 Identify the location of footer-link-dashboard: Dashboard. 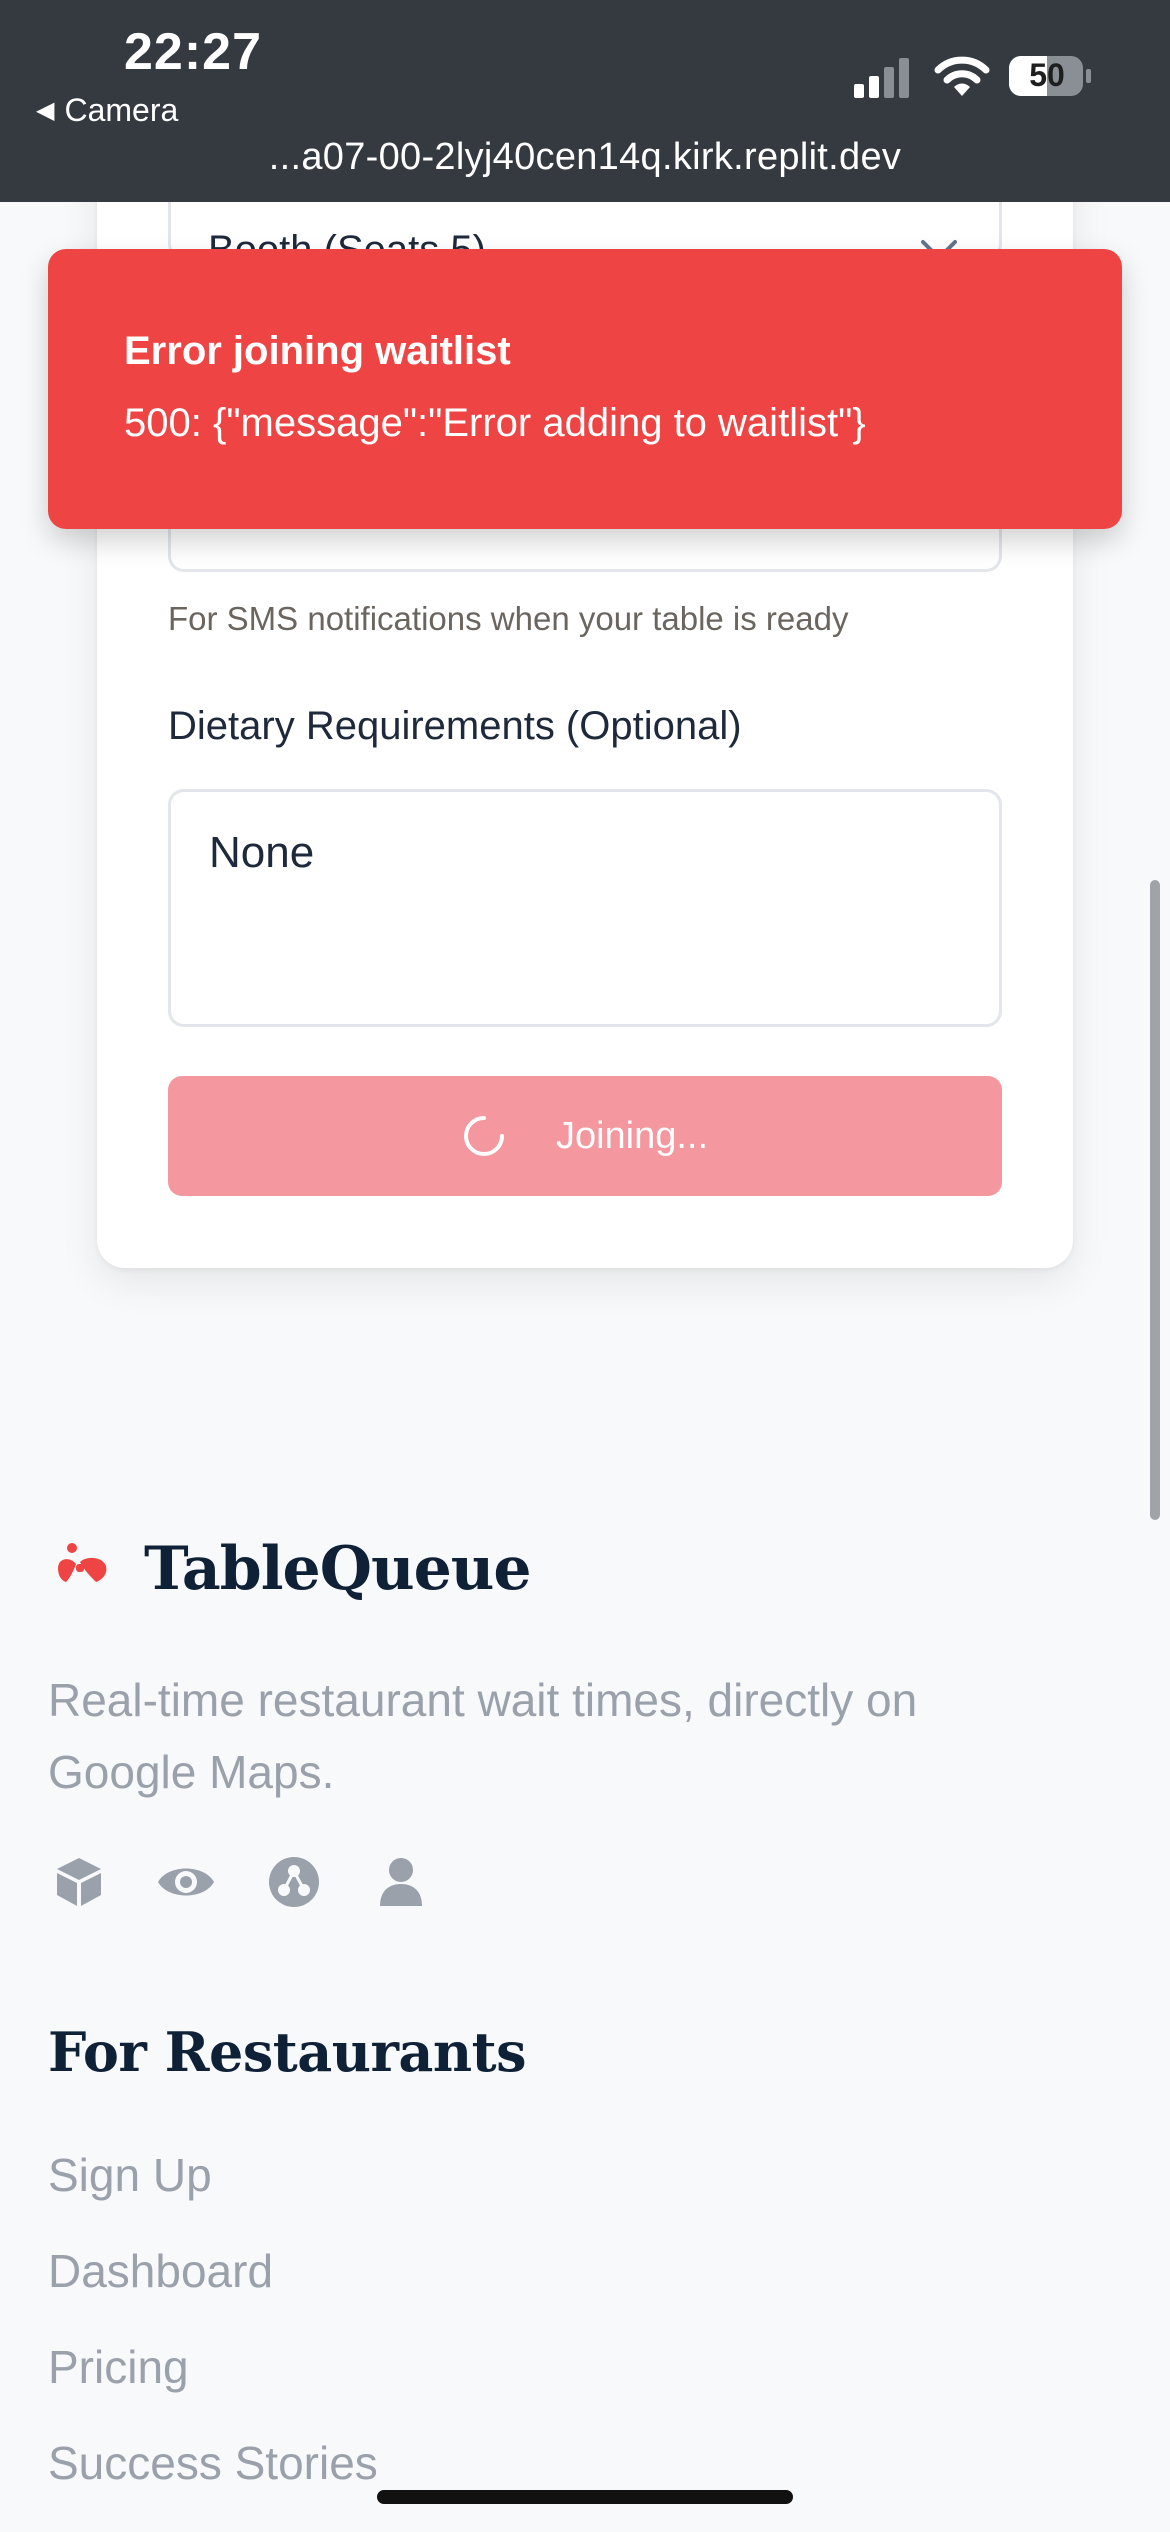
(160, 2271).